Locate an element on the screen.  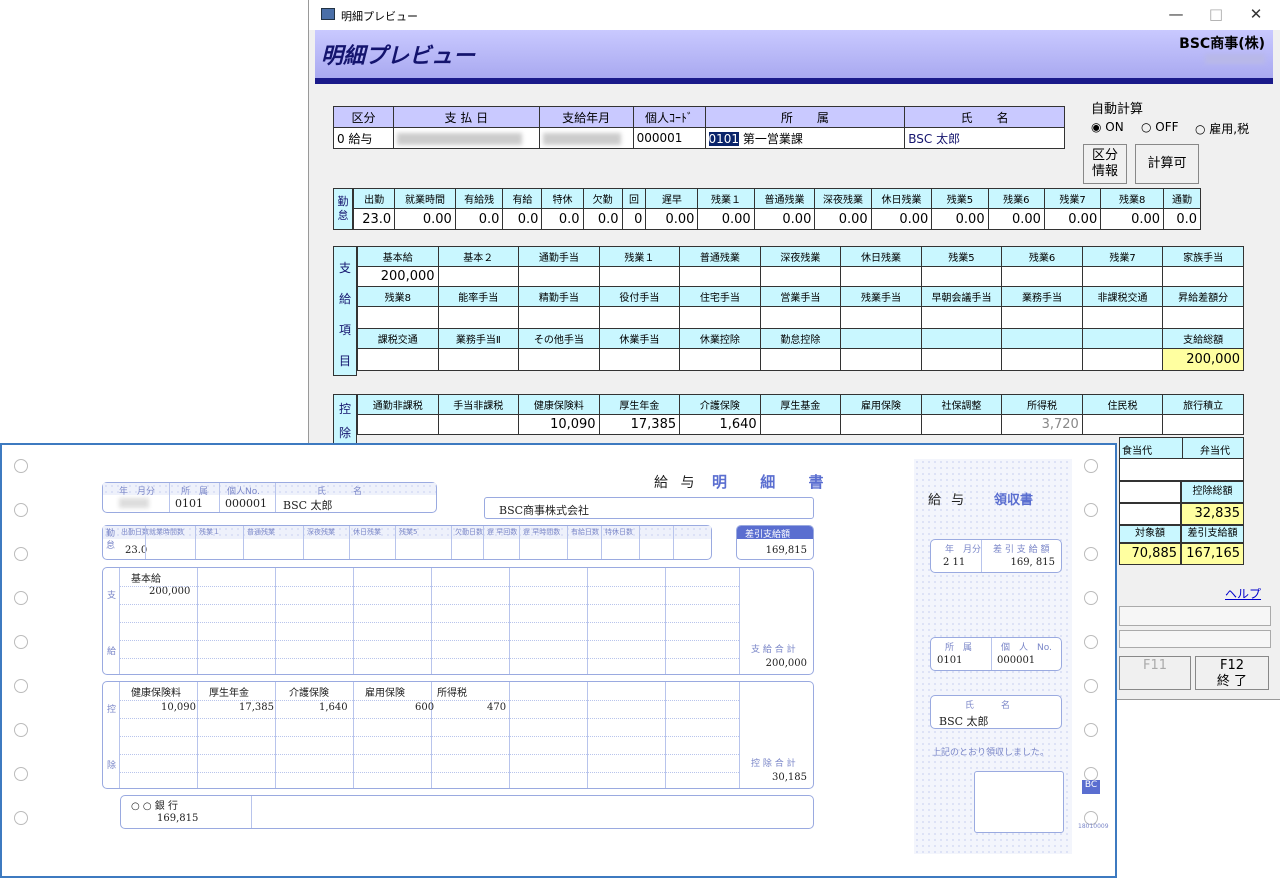
form-kihon-value: 200,000 is located at coordinates (170, 591).